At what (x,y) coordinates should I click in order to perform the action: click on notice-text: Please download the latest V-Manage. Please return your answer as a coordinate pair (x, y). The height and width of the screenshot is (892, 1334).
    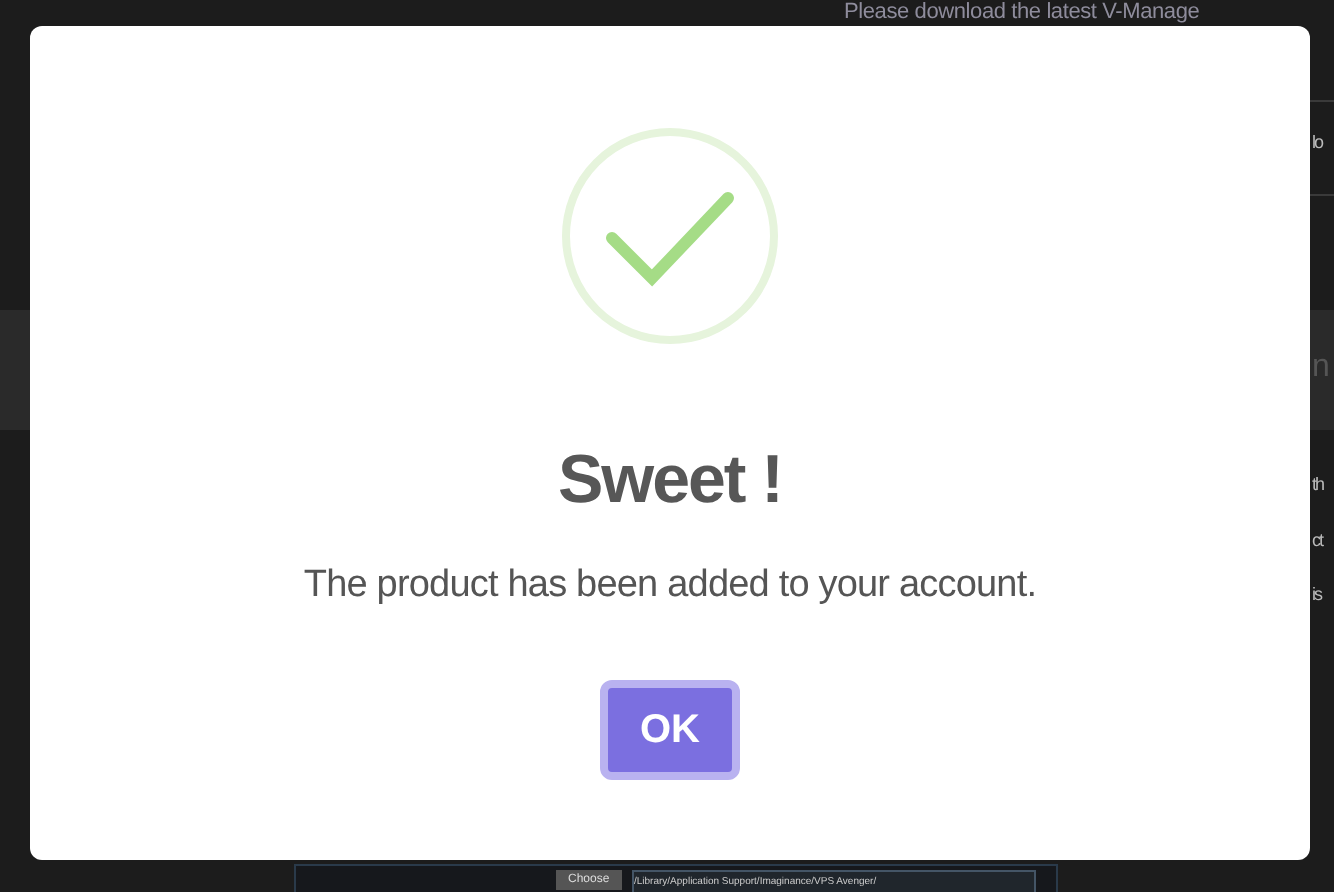
    Looking at the image, I should click on (1022, 12).